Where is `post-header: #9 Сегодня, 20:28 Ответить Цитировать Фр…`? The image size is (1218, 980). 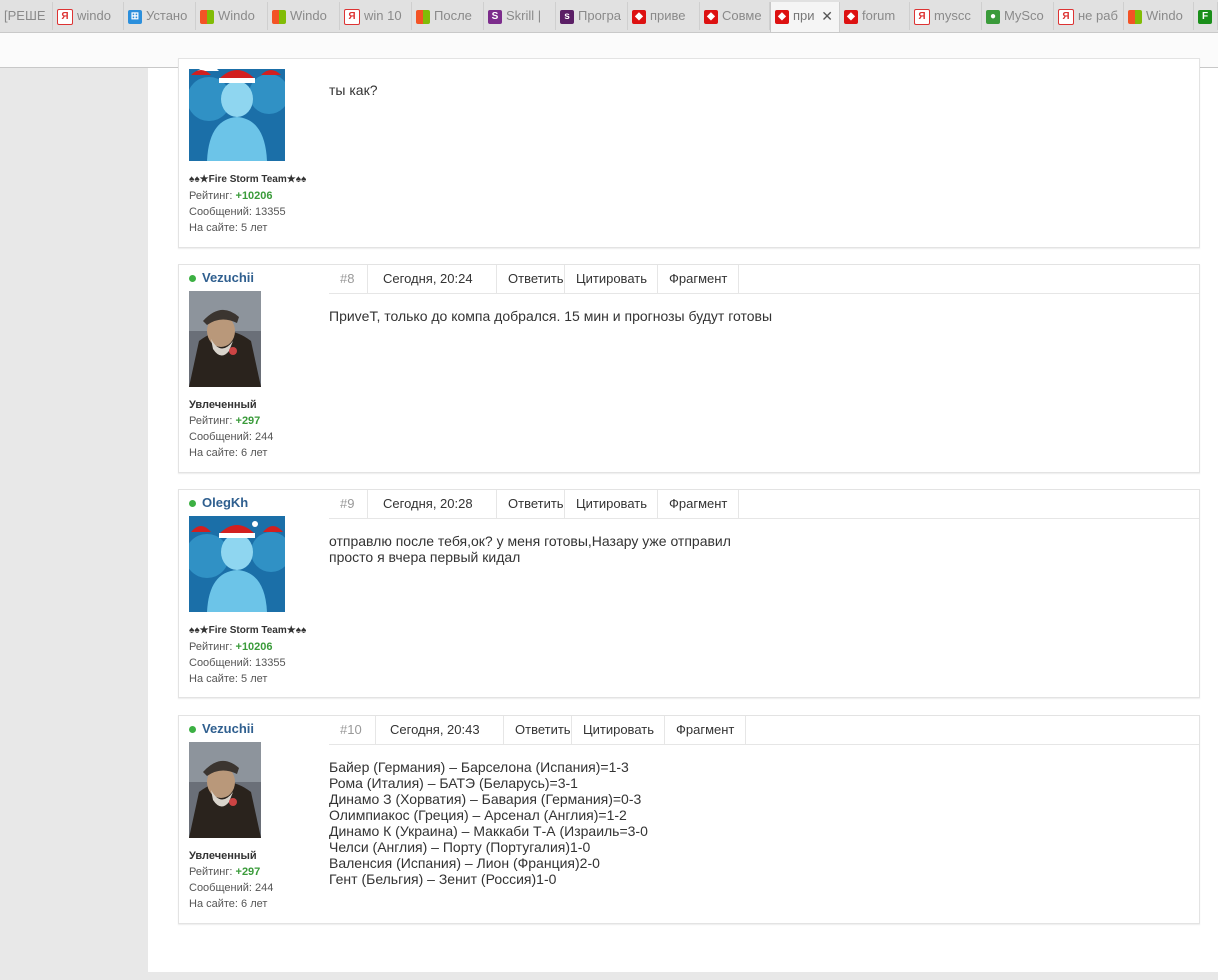
post-header: #9 Сегодня, 20:28 Ответить Цитировать Фр… is located at coordinates (764, 504).